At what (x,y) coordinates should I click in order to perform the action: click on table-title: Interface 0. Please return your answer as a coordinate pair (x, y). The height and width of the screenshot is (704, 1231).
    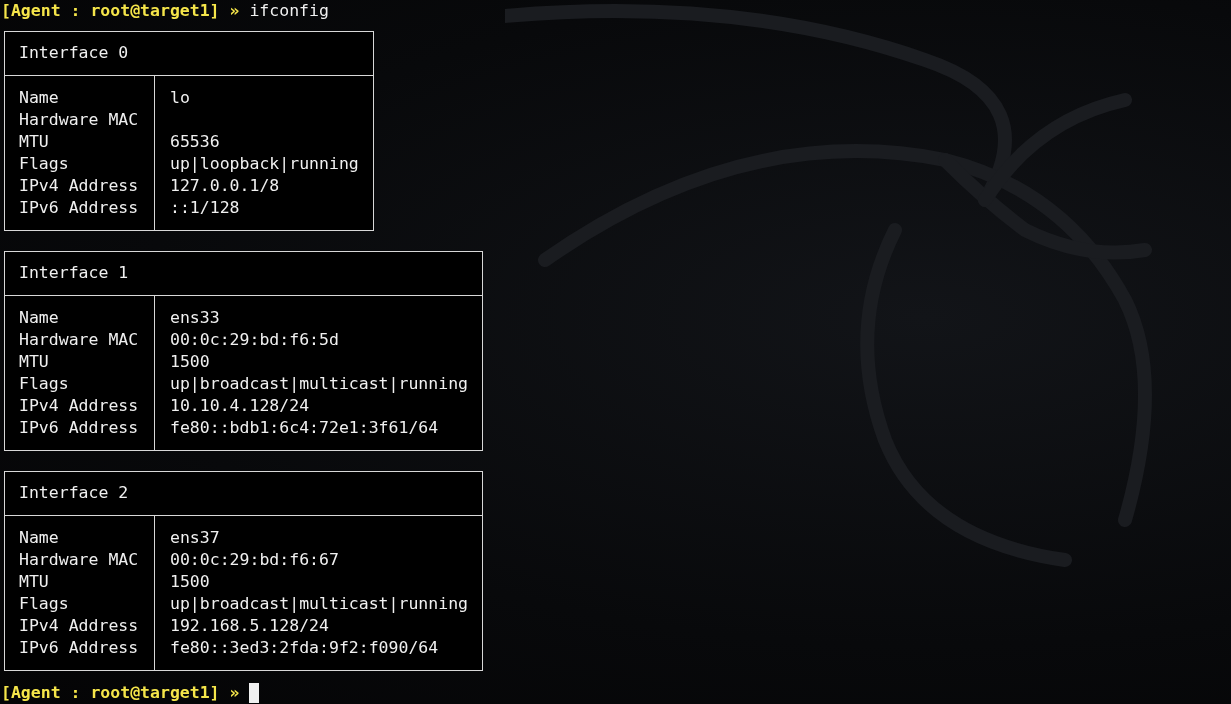
    Looking at the image, I should click on (189, 54).